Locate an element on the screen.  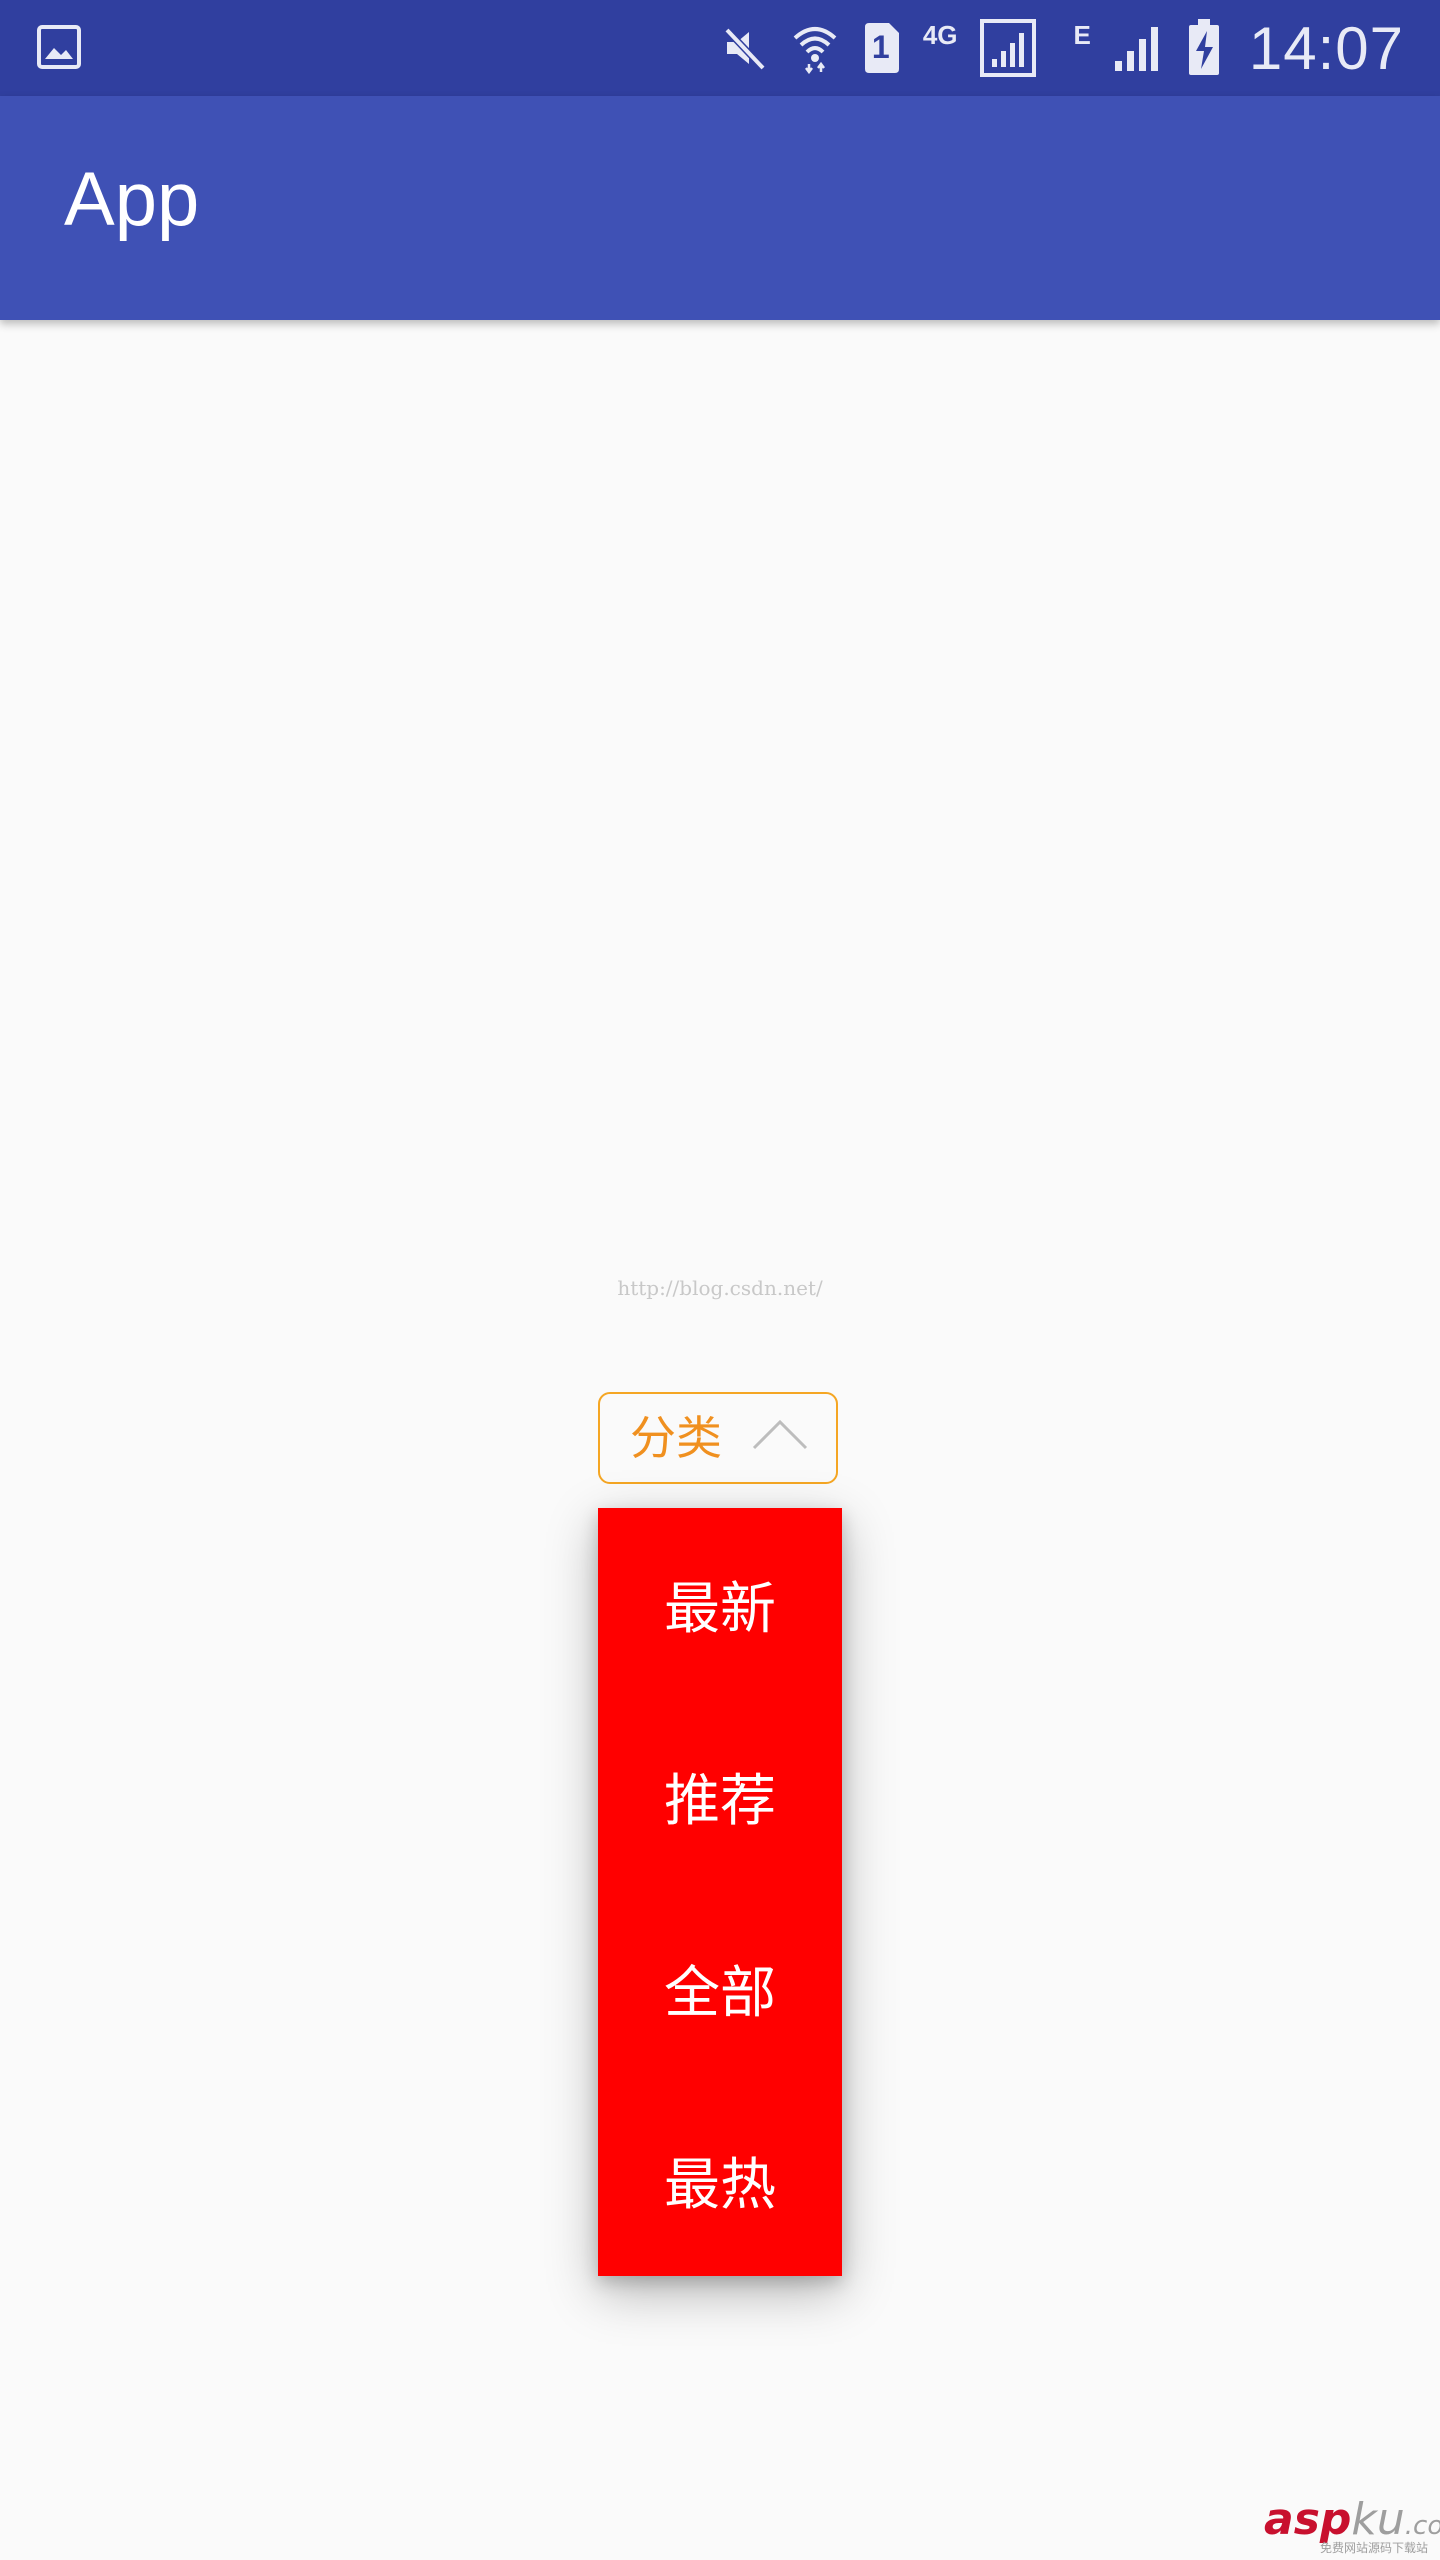
battery-charging-icon is located at coordinates (1204, 48).